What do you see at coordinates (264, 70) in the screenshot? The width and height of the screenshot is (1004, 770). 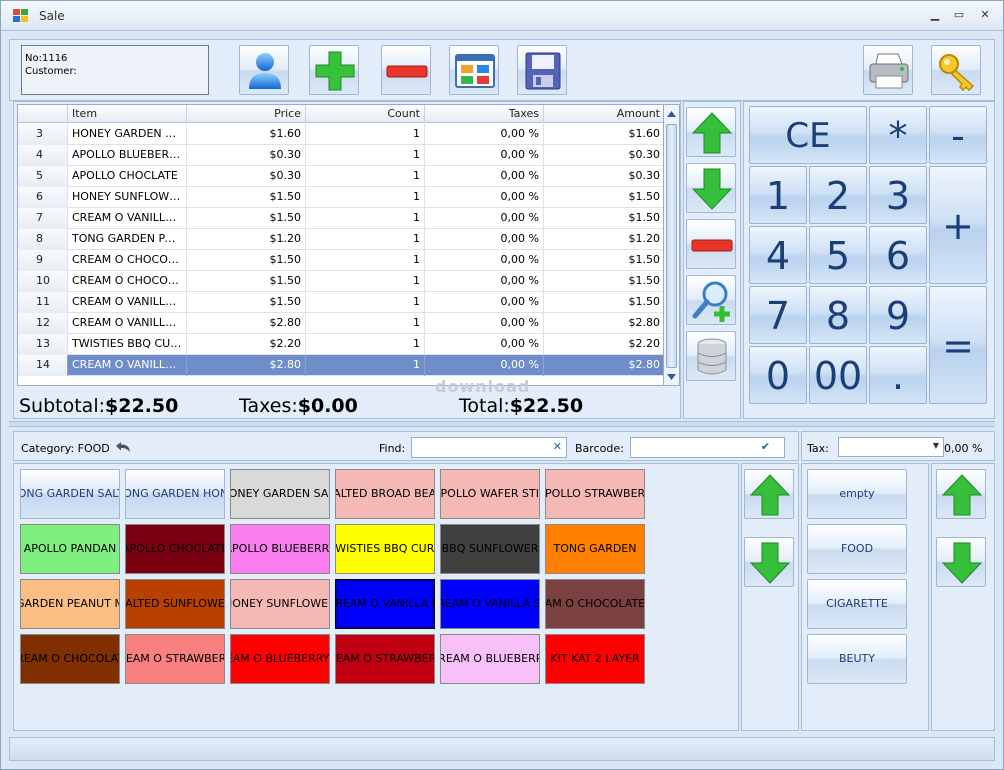 I see `customer-button` at bounding box center [264, 70].